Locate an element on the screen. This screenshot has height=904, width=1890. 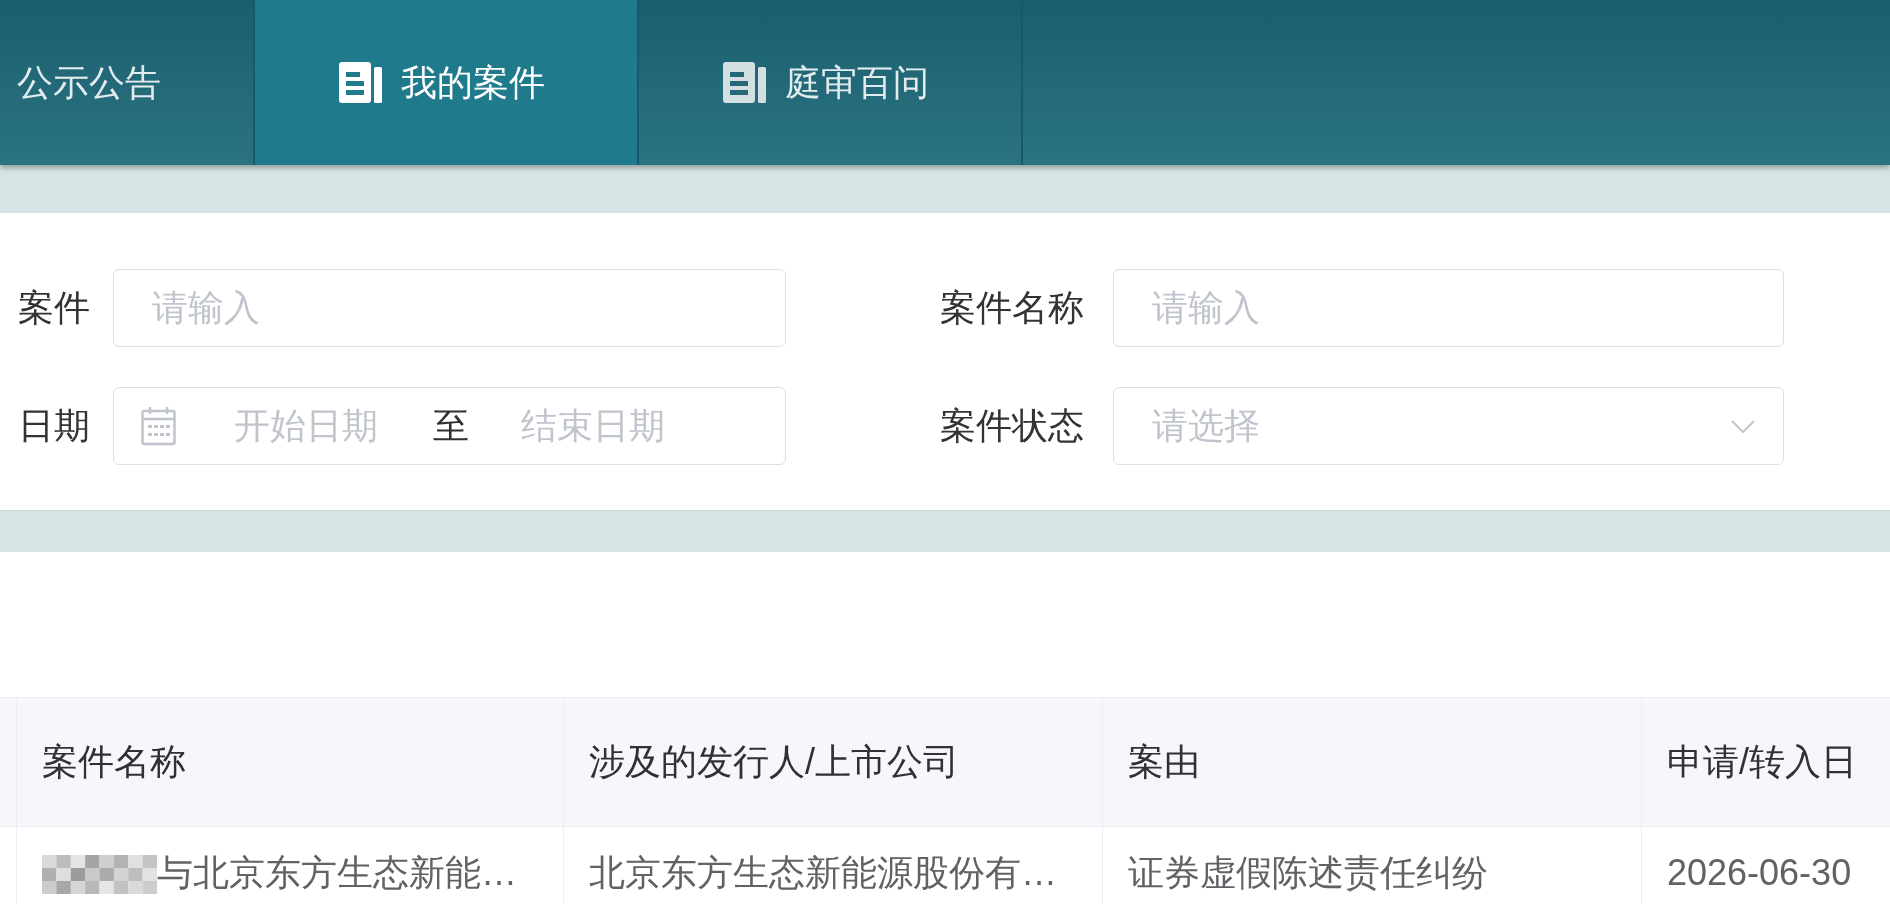
column-header: 申请/转入日 is located at coordinates (1762, 762).